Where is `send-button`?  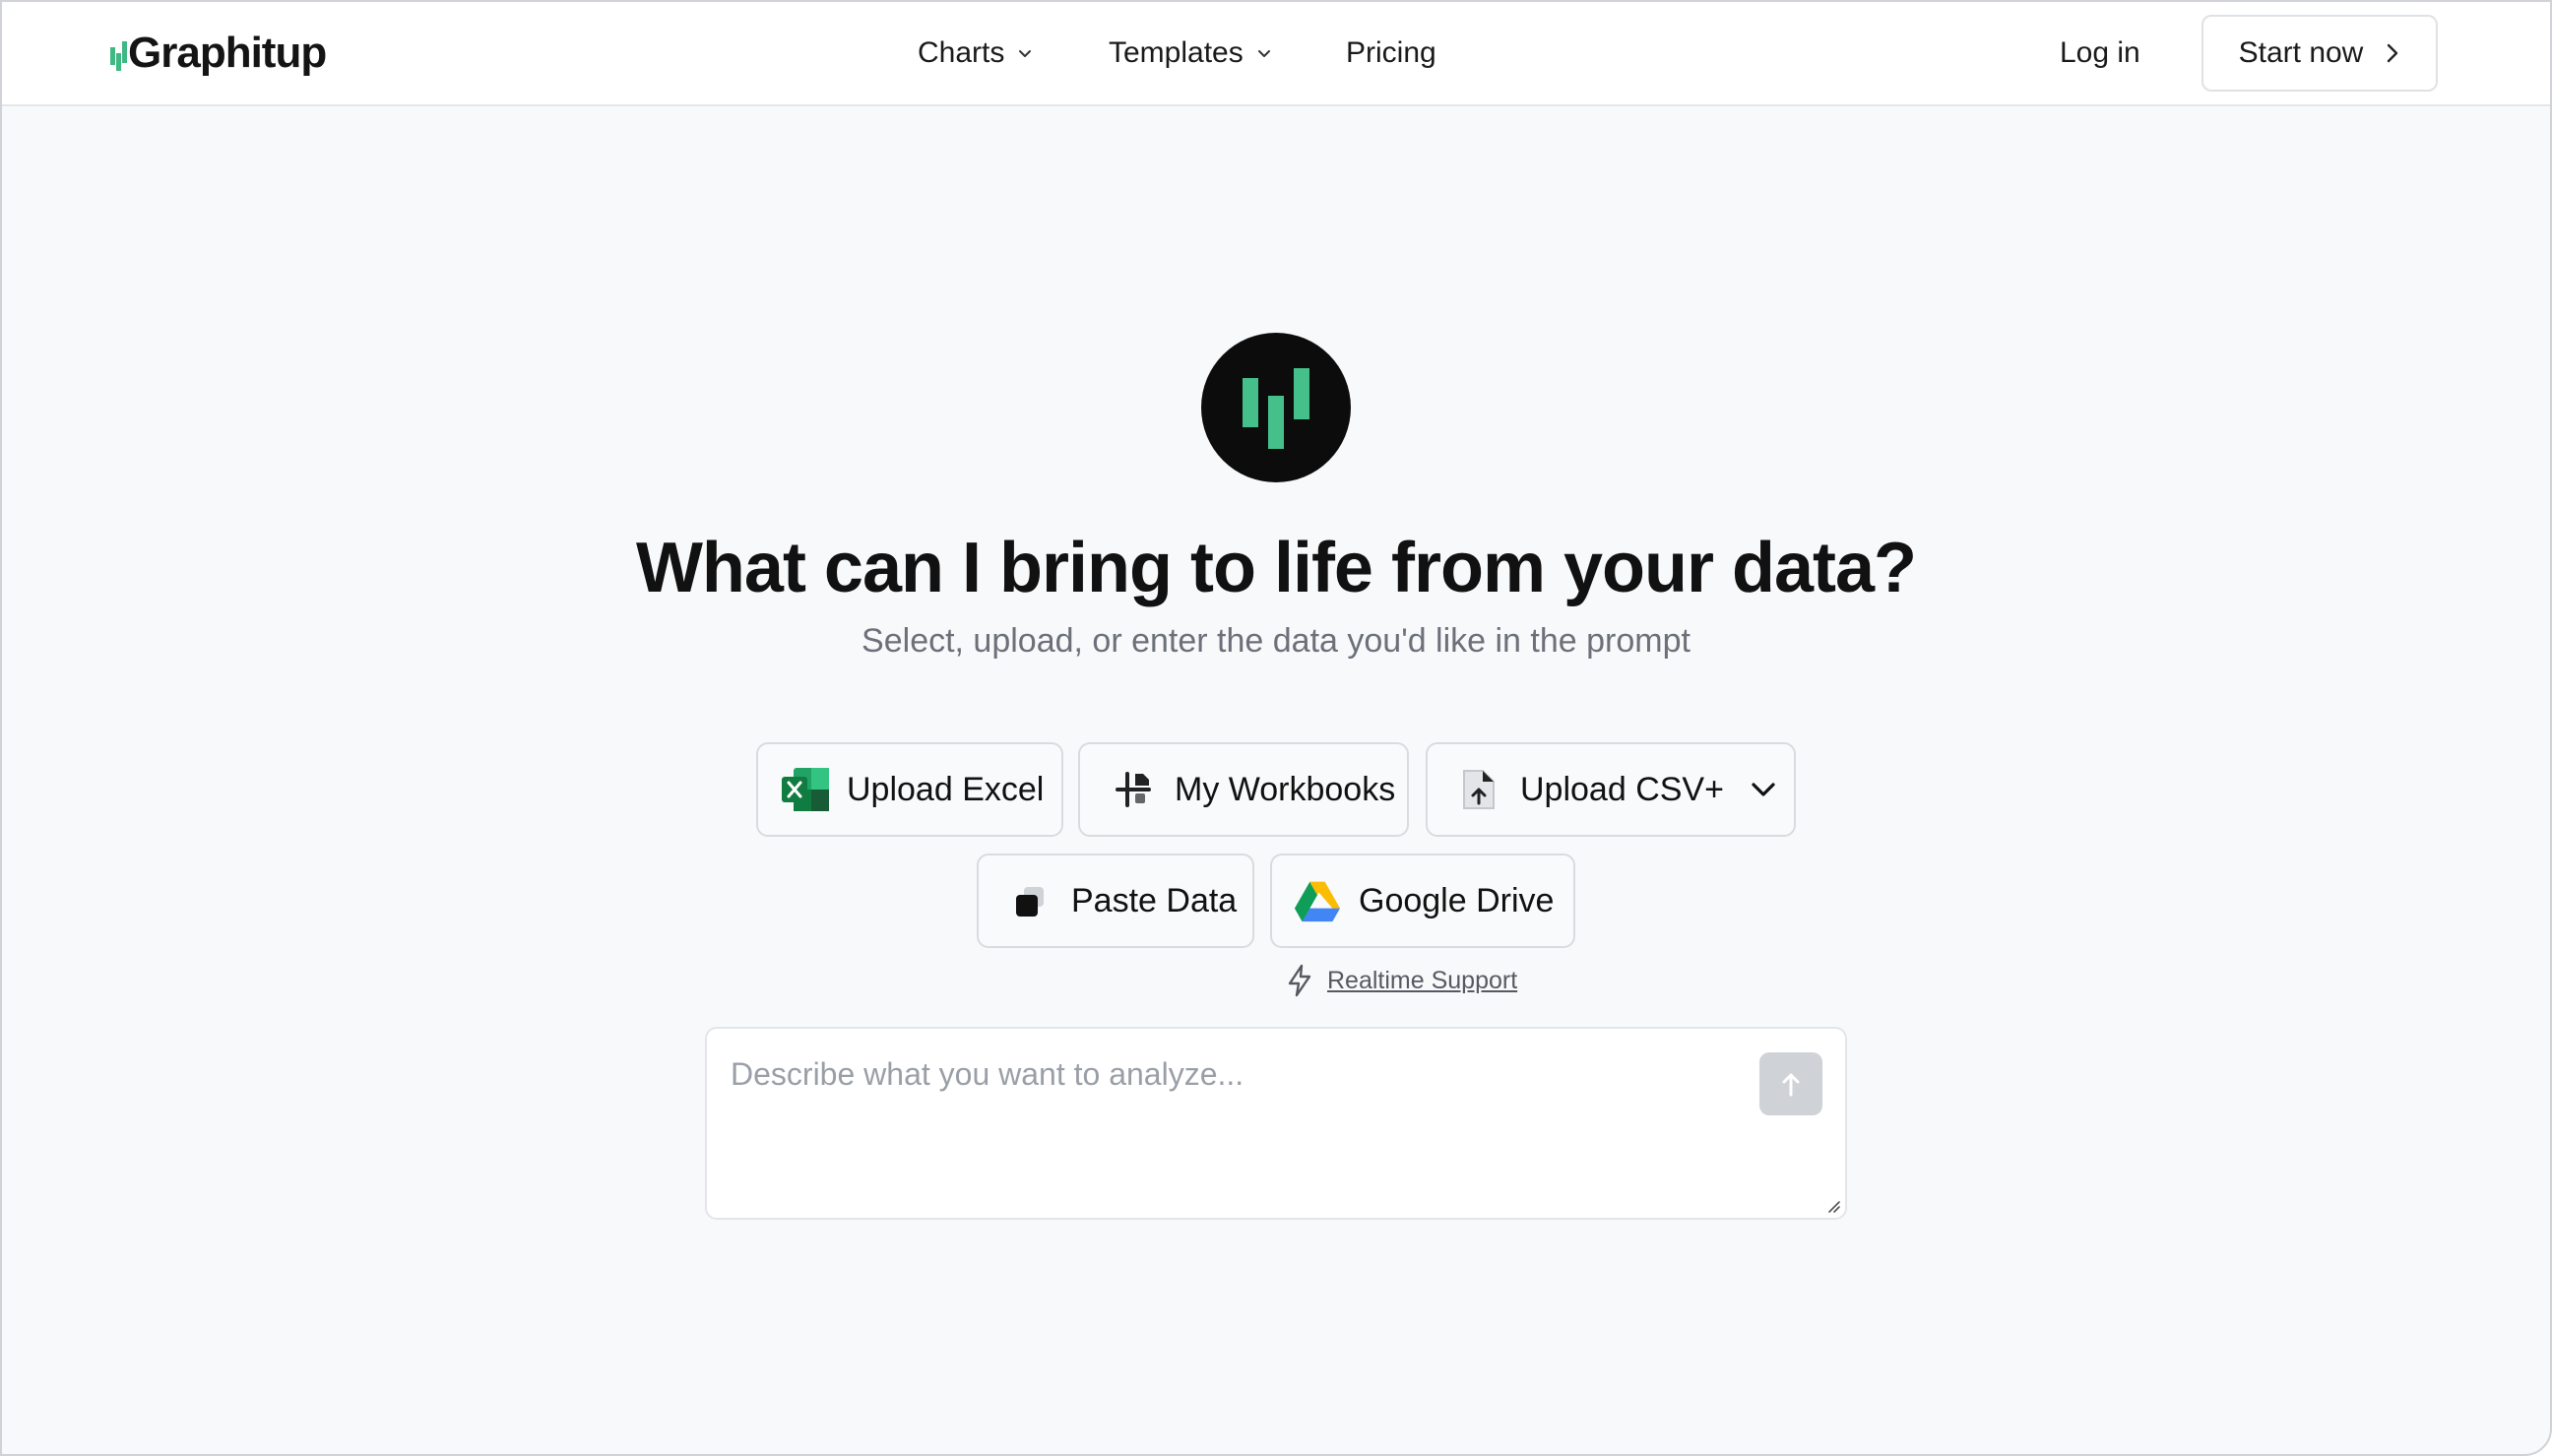
send-button is located at coordinates (1790, 1083).